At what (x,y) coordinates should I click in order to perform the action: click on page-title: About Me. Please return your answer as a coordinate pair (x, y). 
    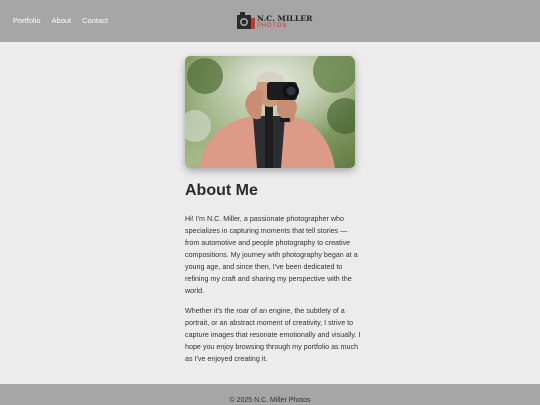
    Looking at the image, I should click on (221, 190).